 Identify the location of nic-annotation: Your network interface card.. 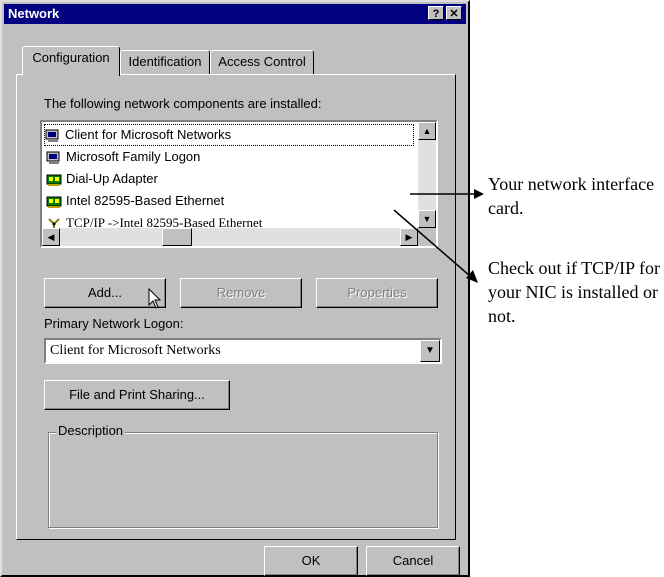
(571, 196).